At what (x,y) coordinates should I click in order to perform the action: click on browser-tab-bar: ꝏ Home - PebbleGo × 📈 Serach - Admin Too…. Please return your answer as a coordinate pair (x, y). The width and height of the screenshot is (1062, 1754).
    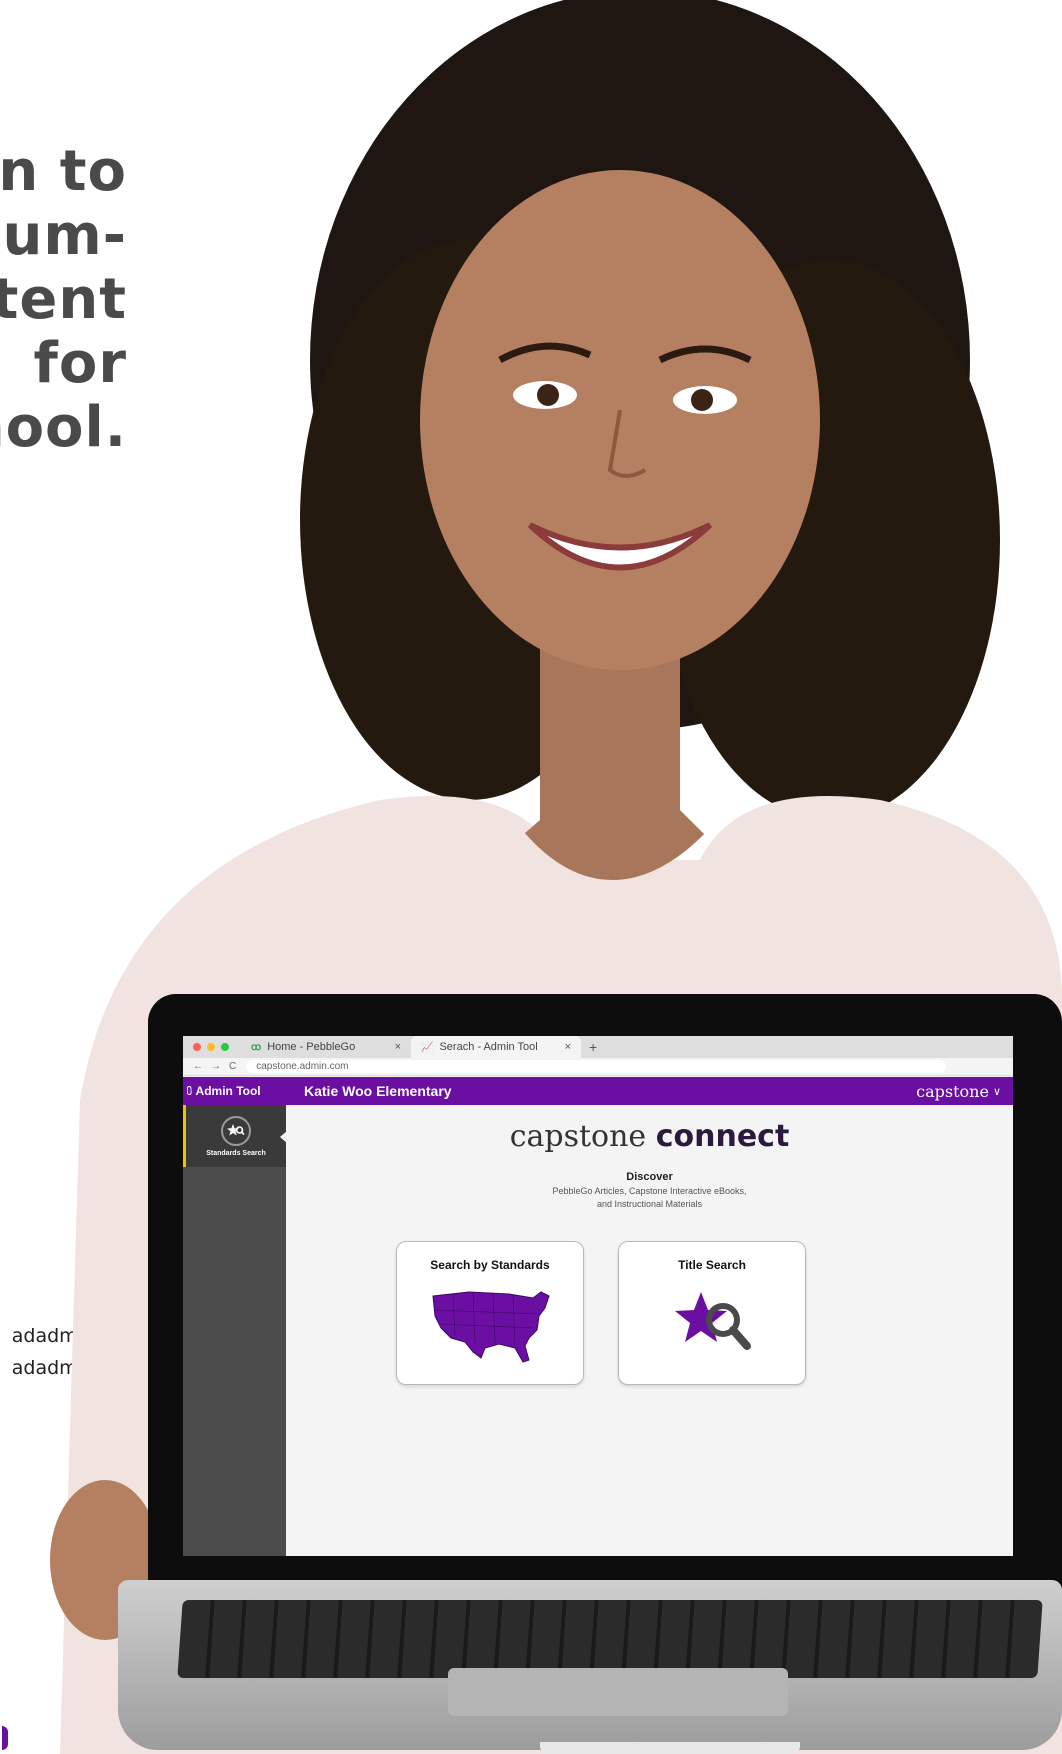
    Looking at the image, I should click on (598, 1047).